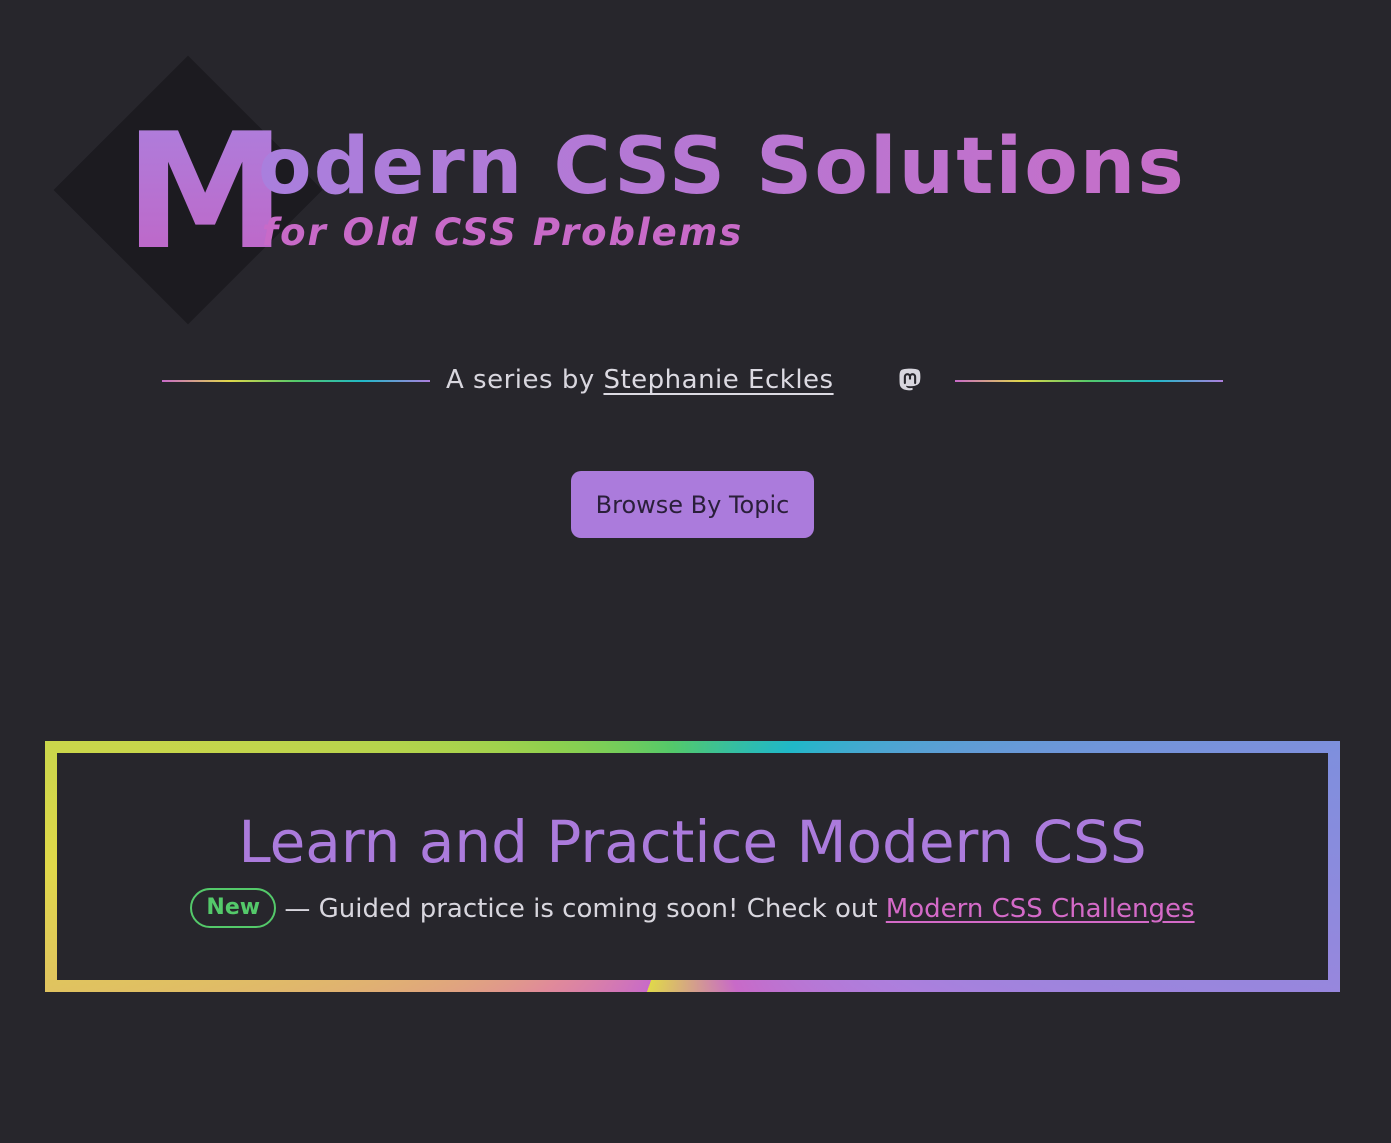  I want to click on promo-title: Learn and Practice Modern CSS, so click(692, 842).